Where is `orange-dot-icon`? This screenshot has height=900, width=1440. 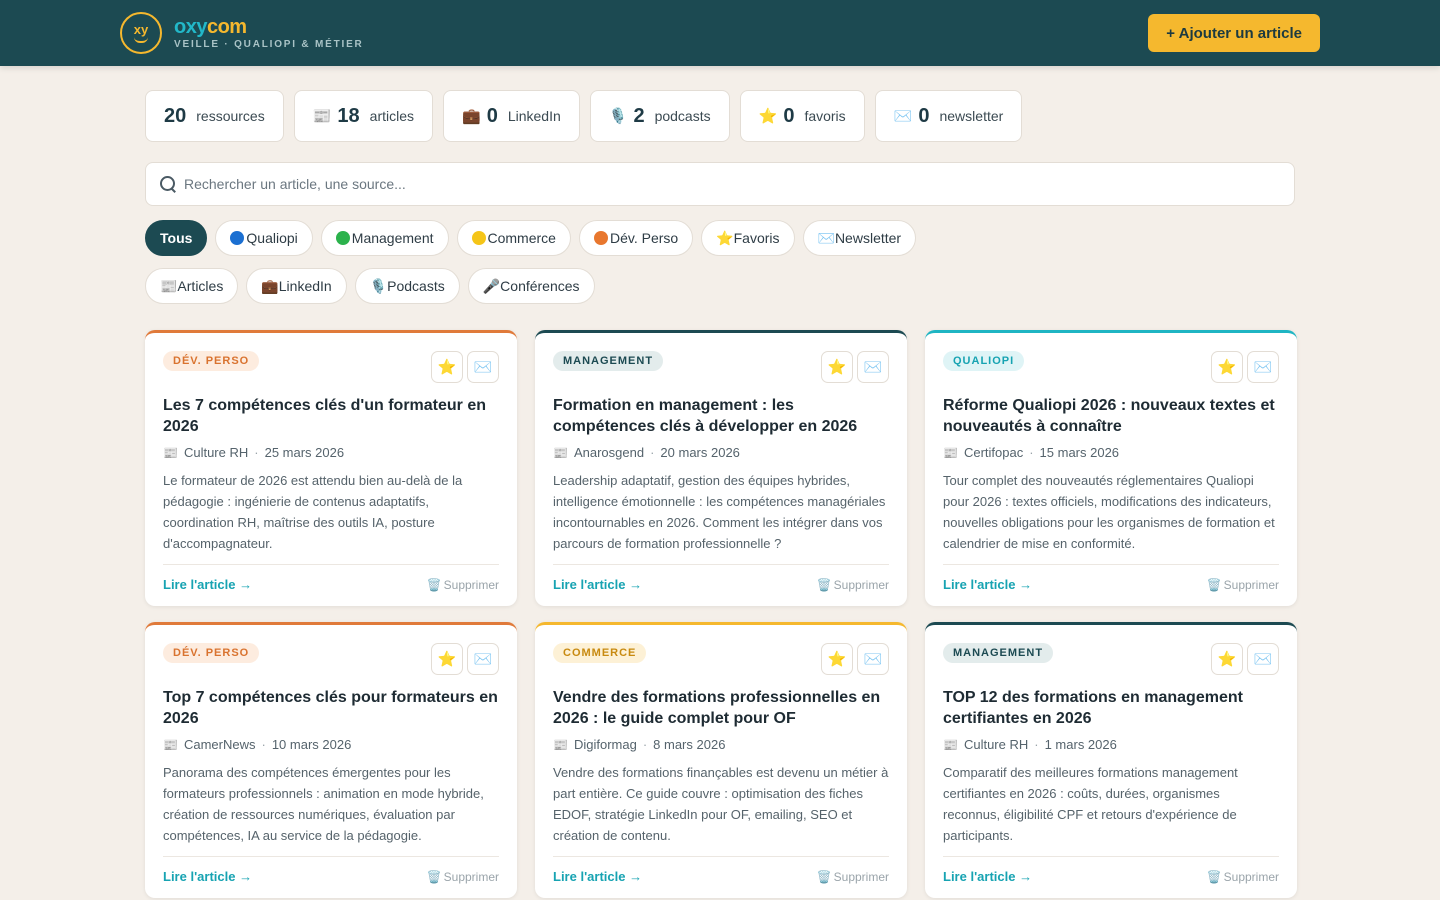 orange-dot-icon is located at coordinates (600, 238).